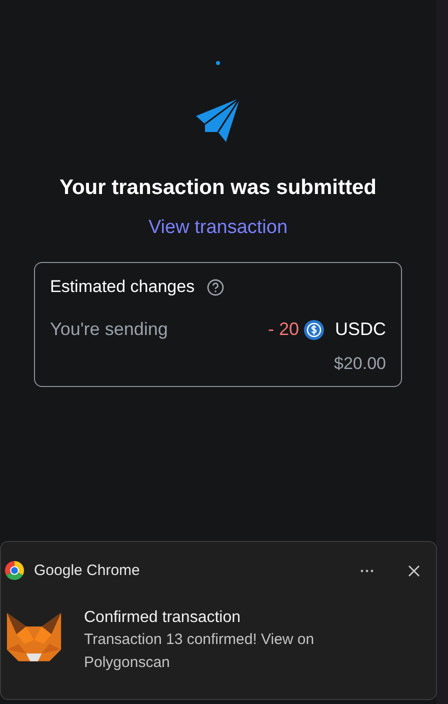 The height and width of the screenshot is (704, 448). Describe the element at coordinates (163, 618) in the screenshot. I see `notification-title: Confirmed transaction` at that location.